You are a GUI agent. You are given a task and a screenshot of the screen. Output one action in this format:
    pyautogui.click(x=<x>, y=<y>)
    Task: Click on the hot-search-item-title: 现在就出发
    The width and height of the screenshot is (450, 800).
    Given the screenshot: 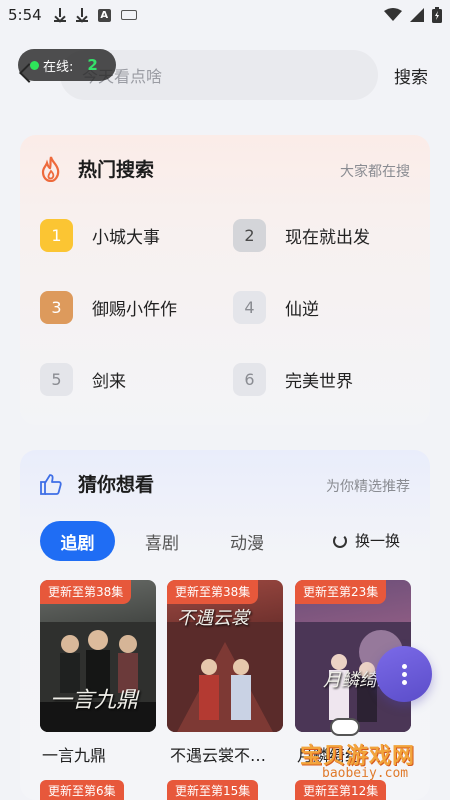 What is the action you would take?
    pyautogui.click(x=327, y=238)
    